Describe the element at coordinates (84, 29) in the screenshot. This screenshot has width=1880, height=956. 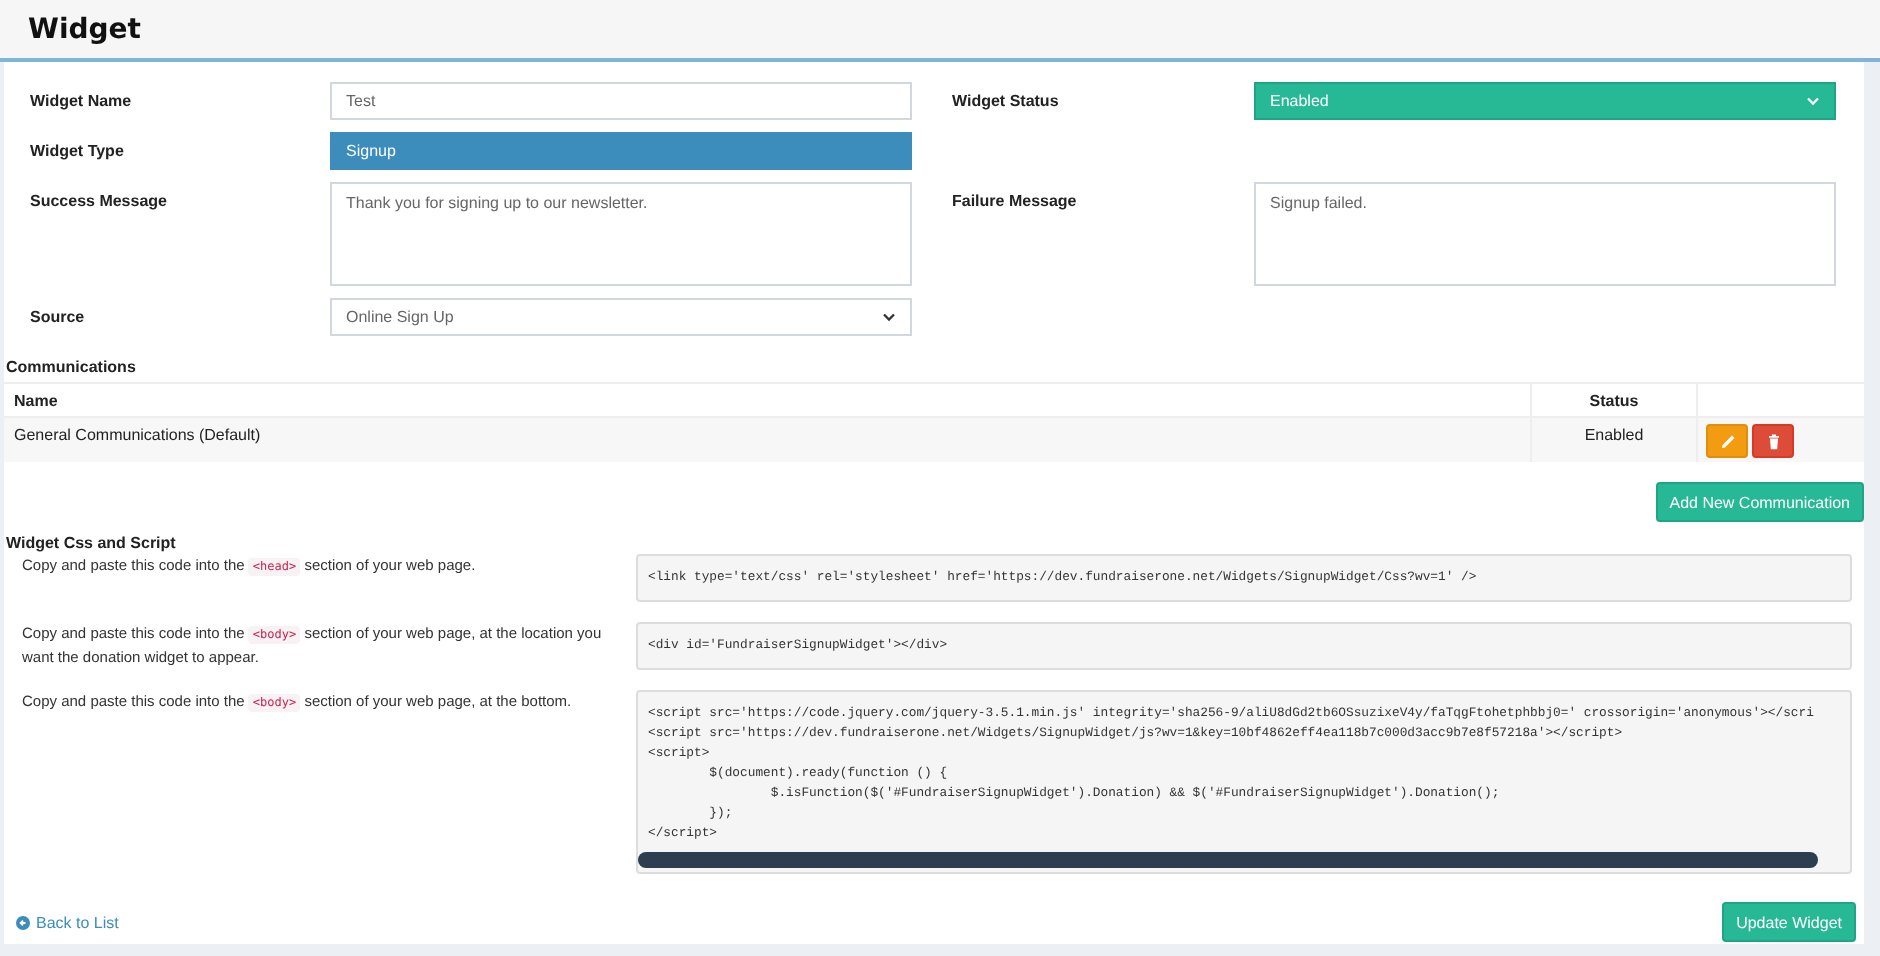
I see `page-title: Widget` at that location.